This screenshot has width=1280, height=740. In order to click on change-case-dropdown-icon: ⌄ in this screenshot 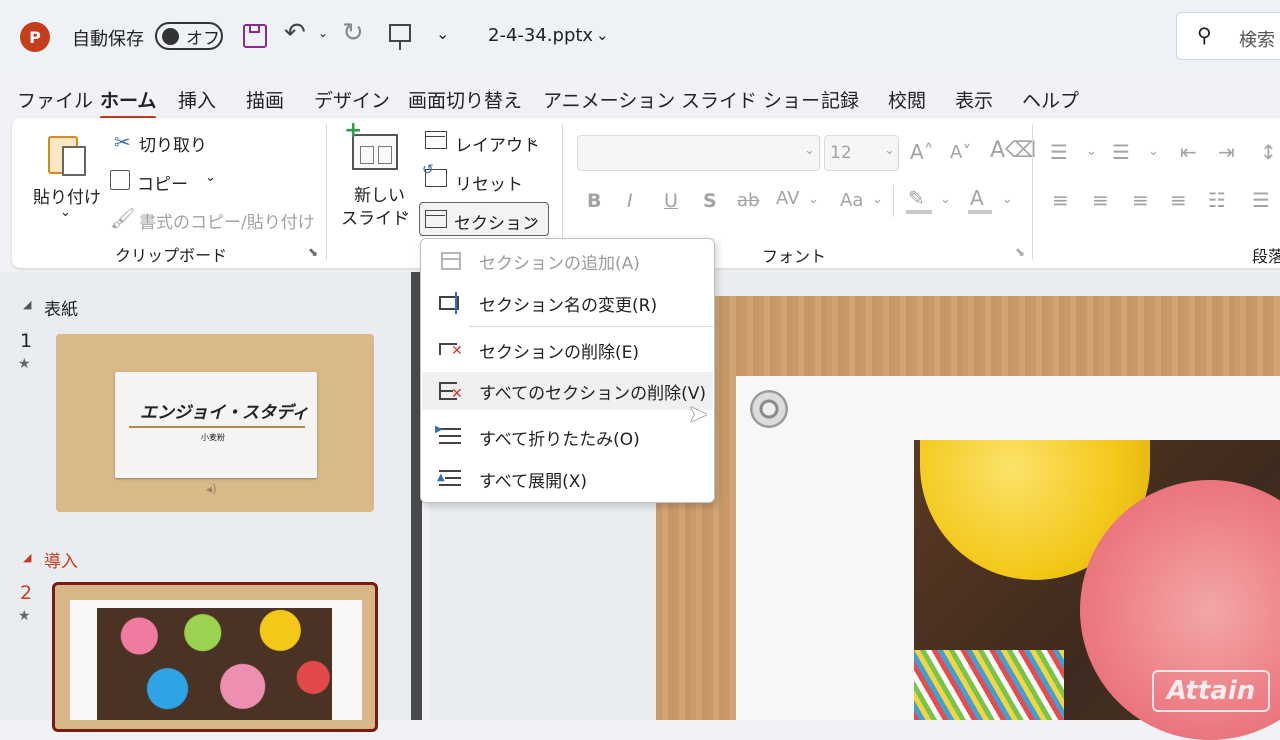, I will do `click(877, 199)`.